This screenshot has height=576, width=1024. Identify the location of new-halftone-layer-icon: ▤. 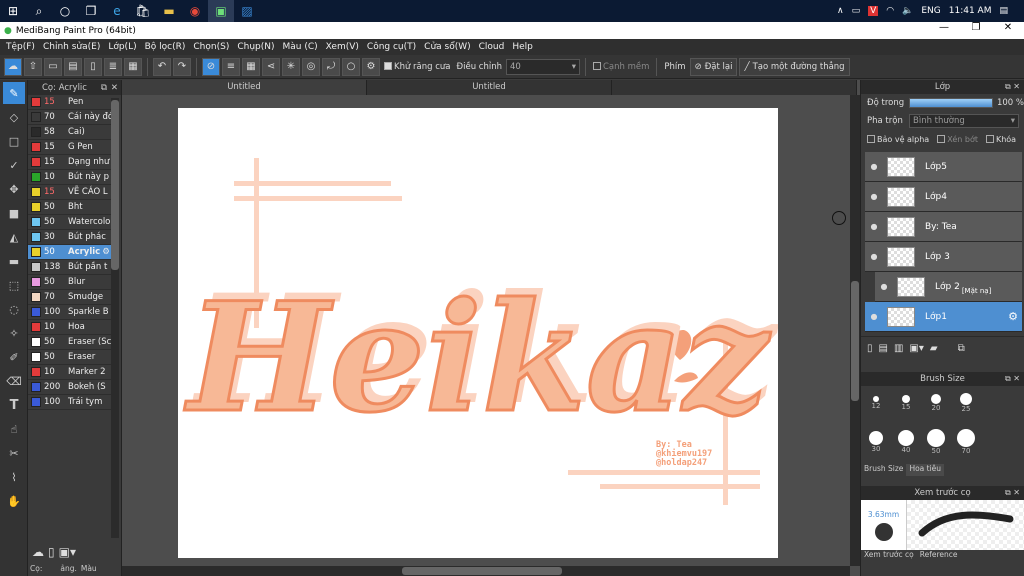
(883, 351).